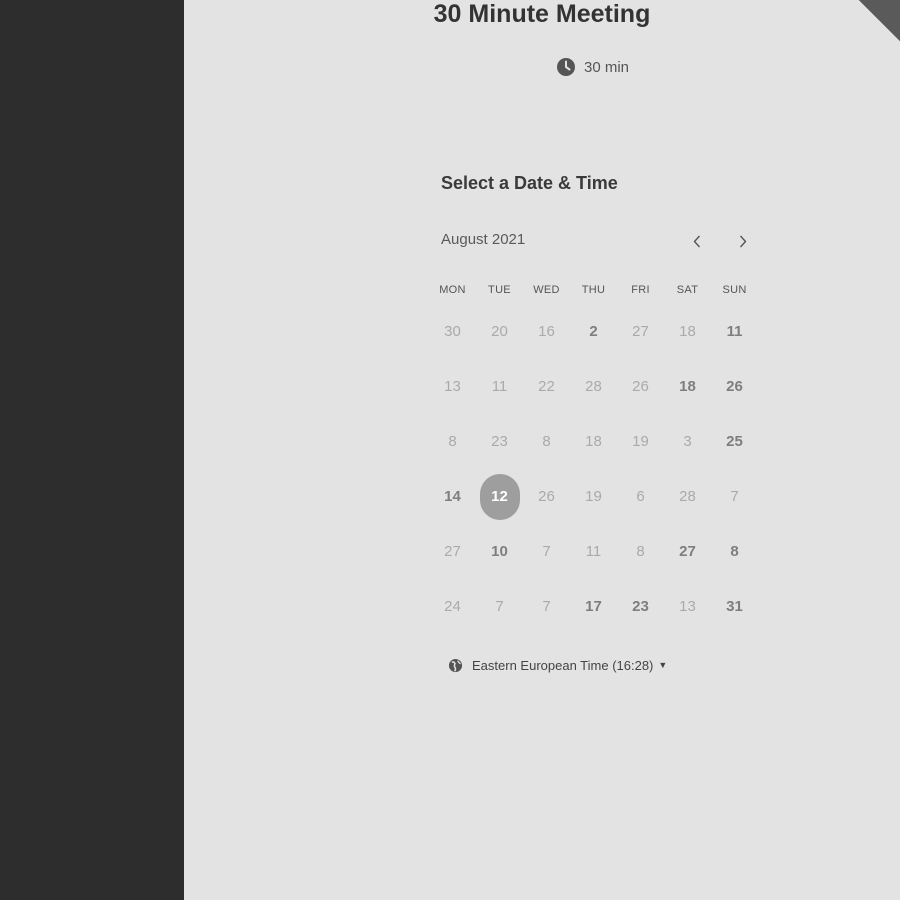 This screenshot has height=900, width=900. I want to click on globe-icon, so click(455, 665).